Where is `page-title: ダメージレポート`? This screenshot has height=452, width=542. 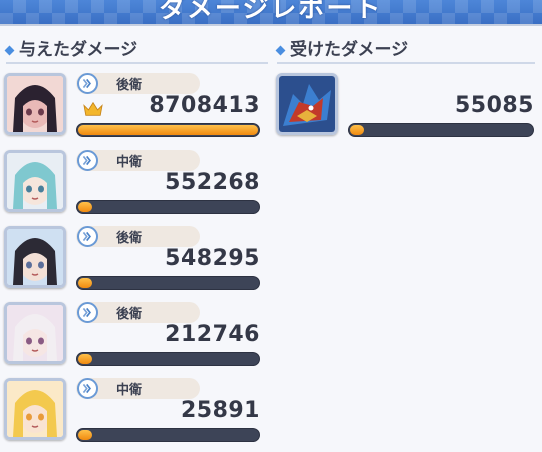
page-title: ダメージレポート is located at coordinates (271, 12).